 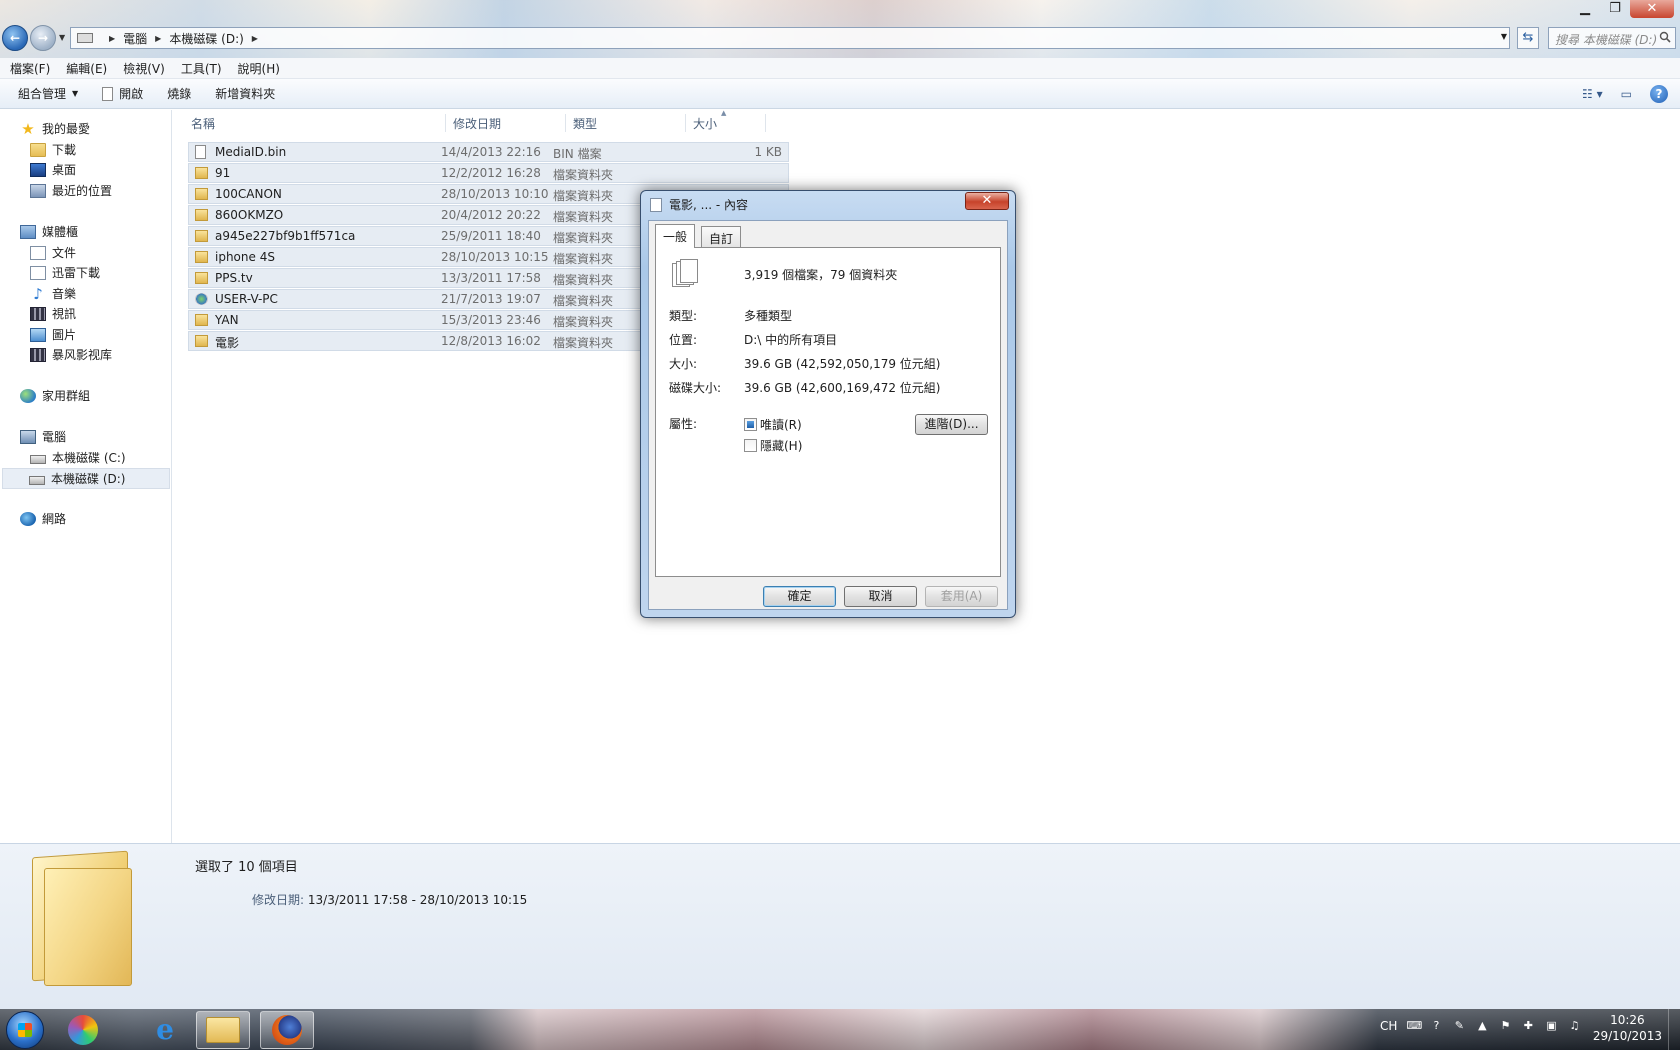 I want to click on nav-music: ♪ 音樂, so click(x=53, y=293).